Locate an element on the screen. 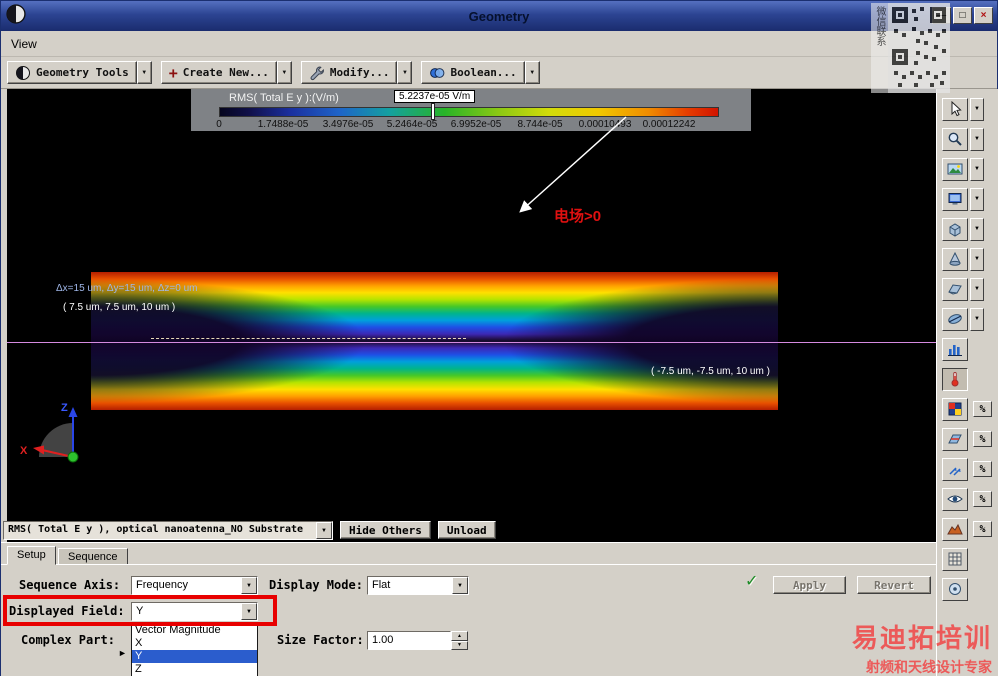  vector-display-button is located at coordinates (955, 469).